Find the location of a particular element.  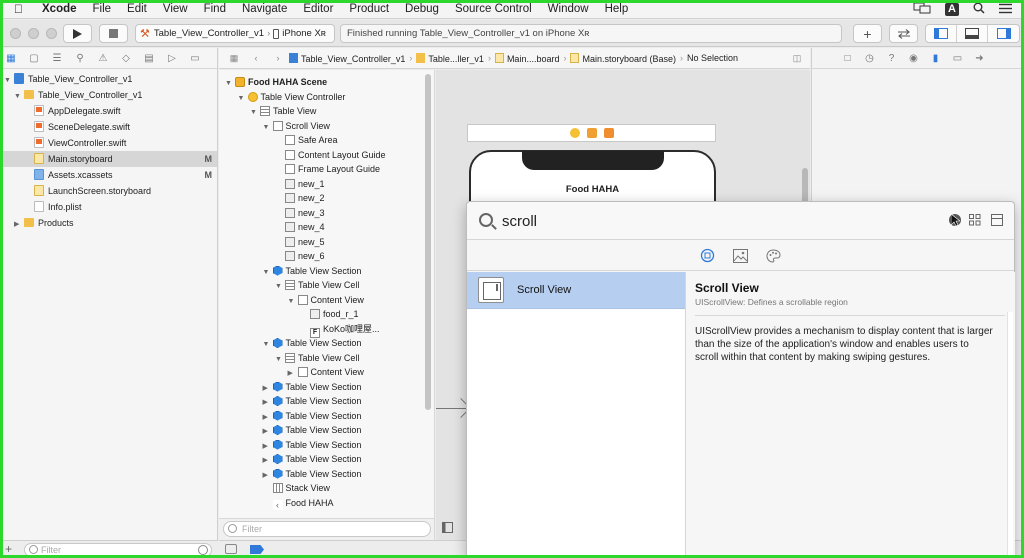

detail-scrollbar is located at coordinates (1010, 434).